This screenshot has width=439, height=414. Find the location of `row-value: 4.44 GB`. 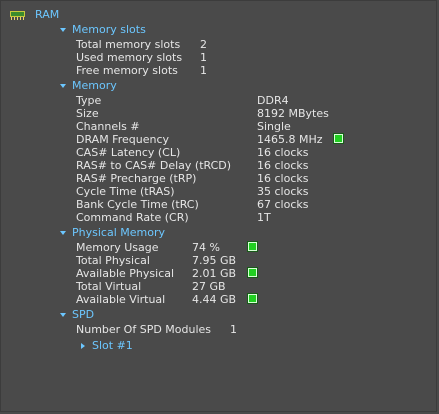

row-value: 4.44 GB is located at coordinates (214, 299).